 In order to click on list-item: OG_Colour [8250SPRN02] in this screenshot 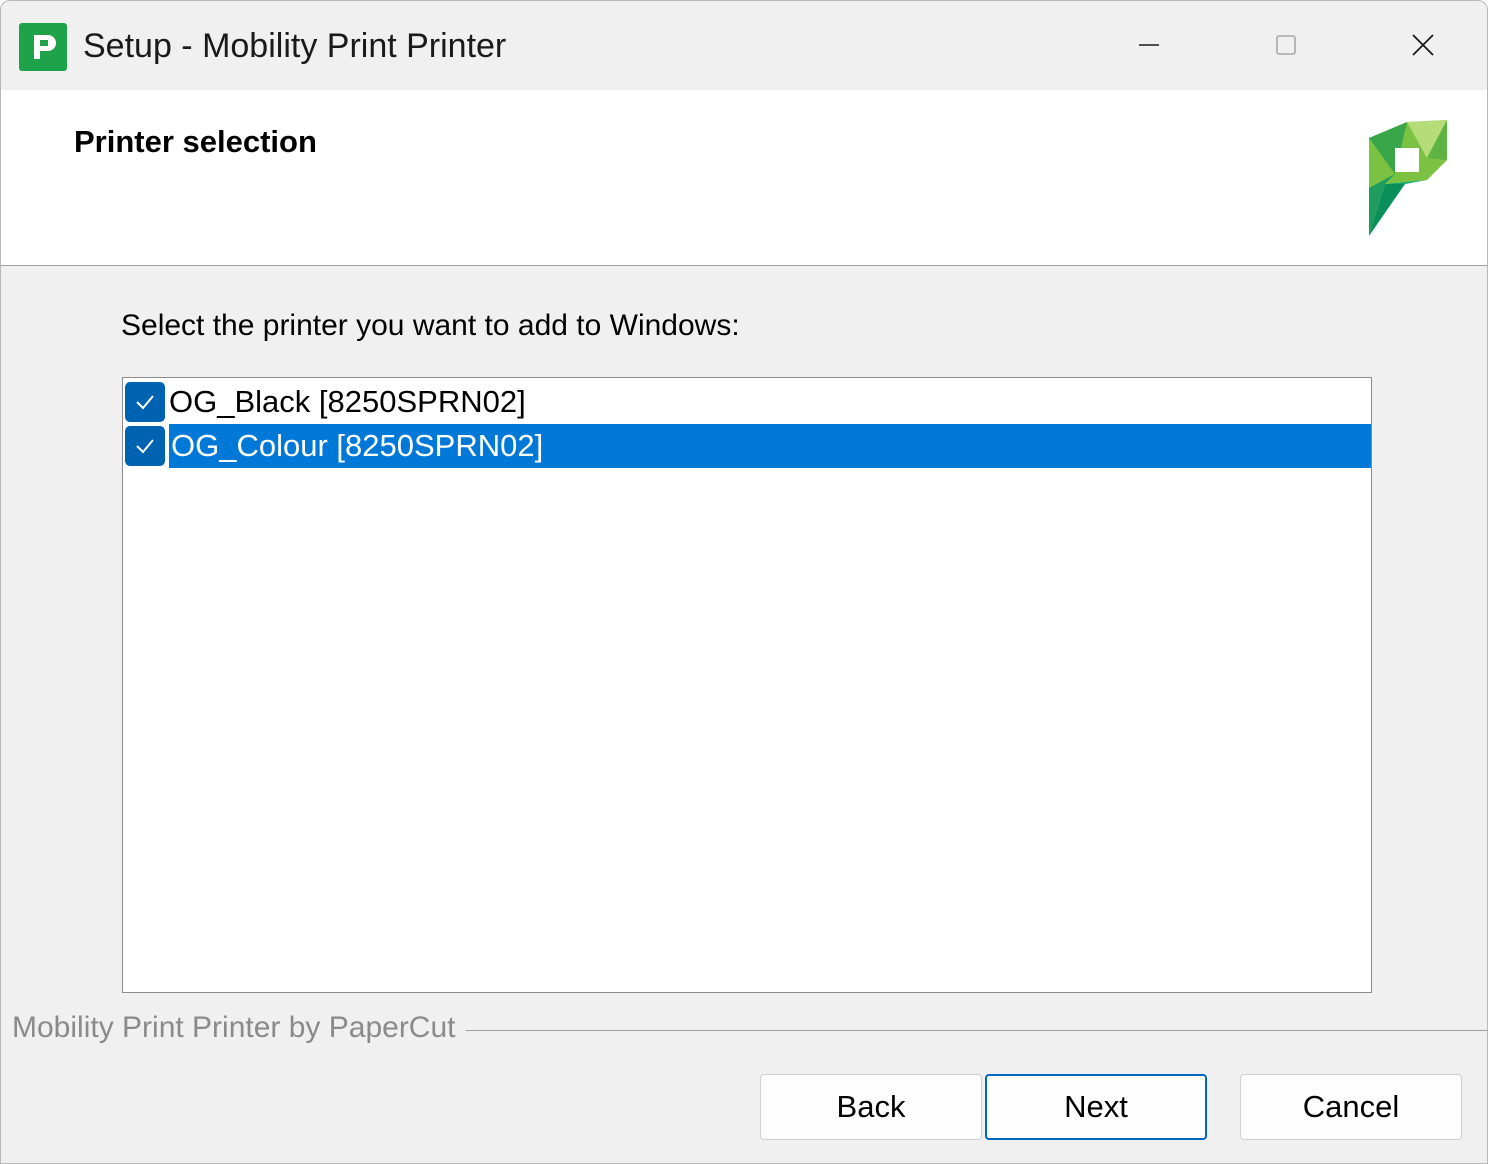, I will do `click(747, 446)`.